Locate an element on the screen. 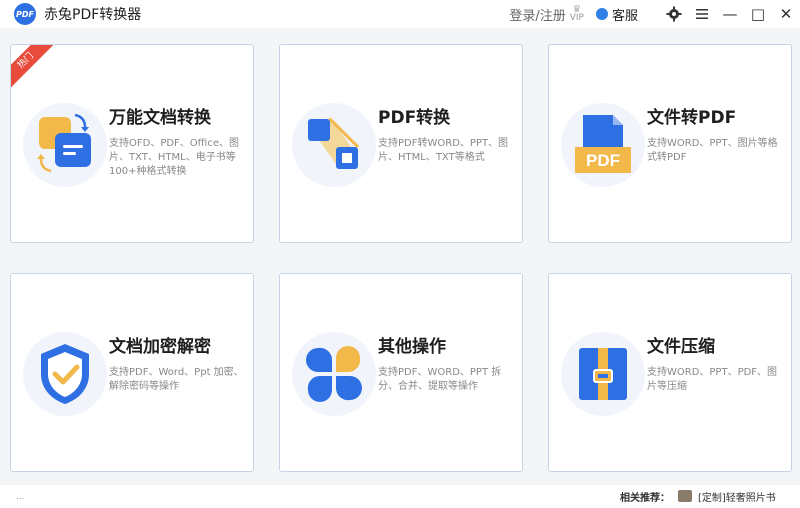 The image size is (800, 508). card-title: 其他操作 is located at coordinates (412, 347).